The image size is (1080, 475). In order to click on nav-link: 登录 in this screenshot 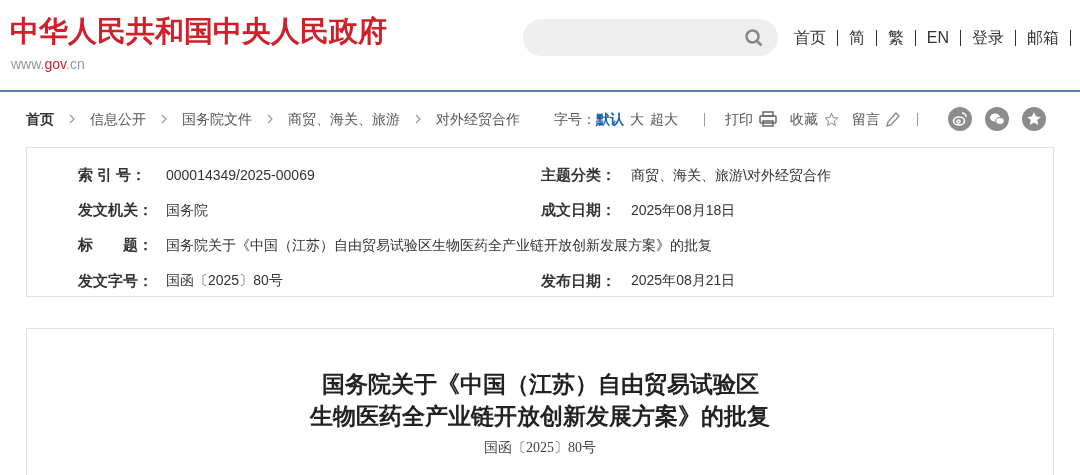, I will do `click(988, 37)`.